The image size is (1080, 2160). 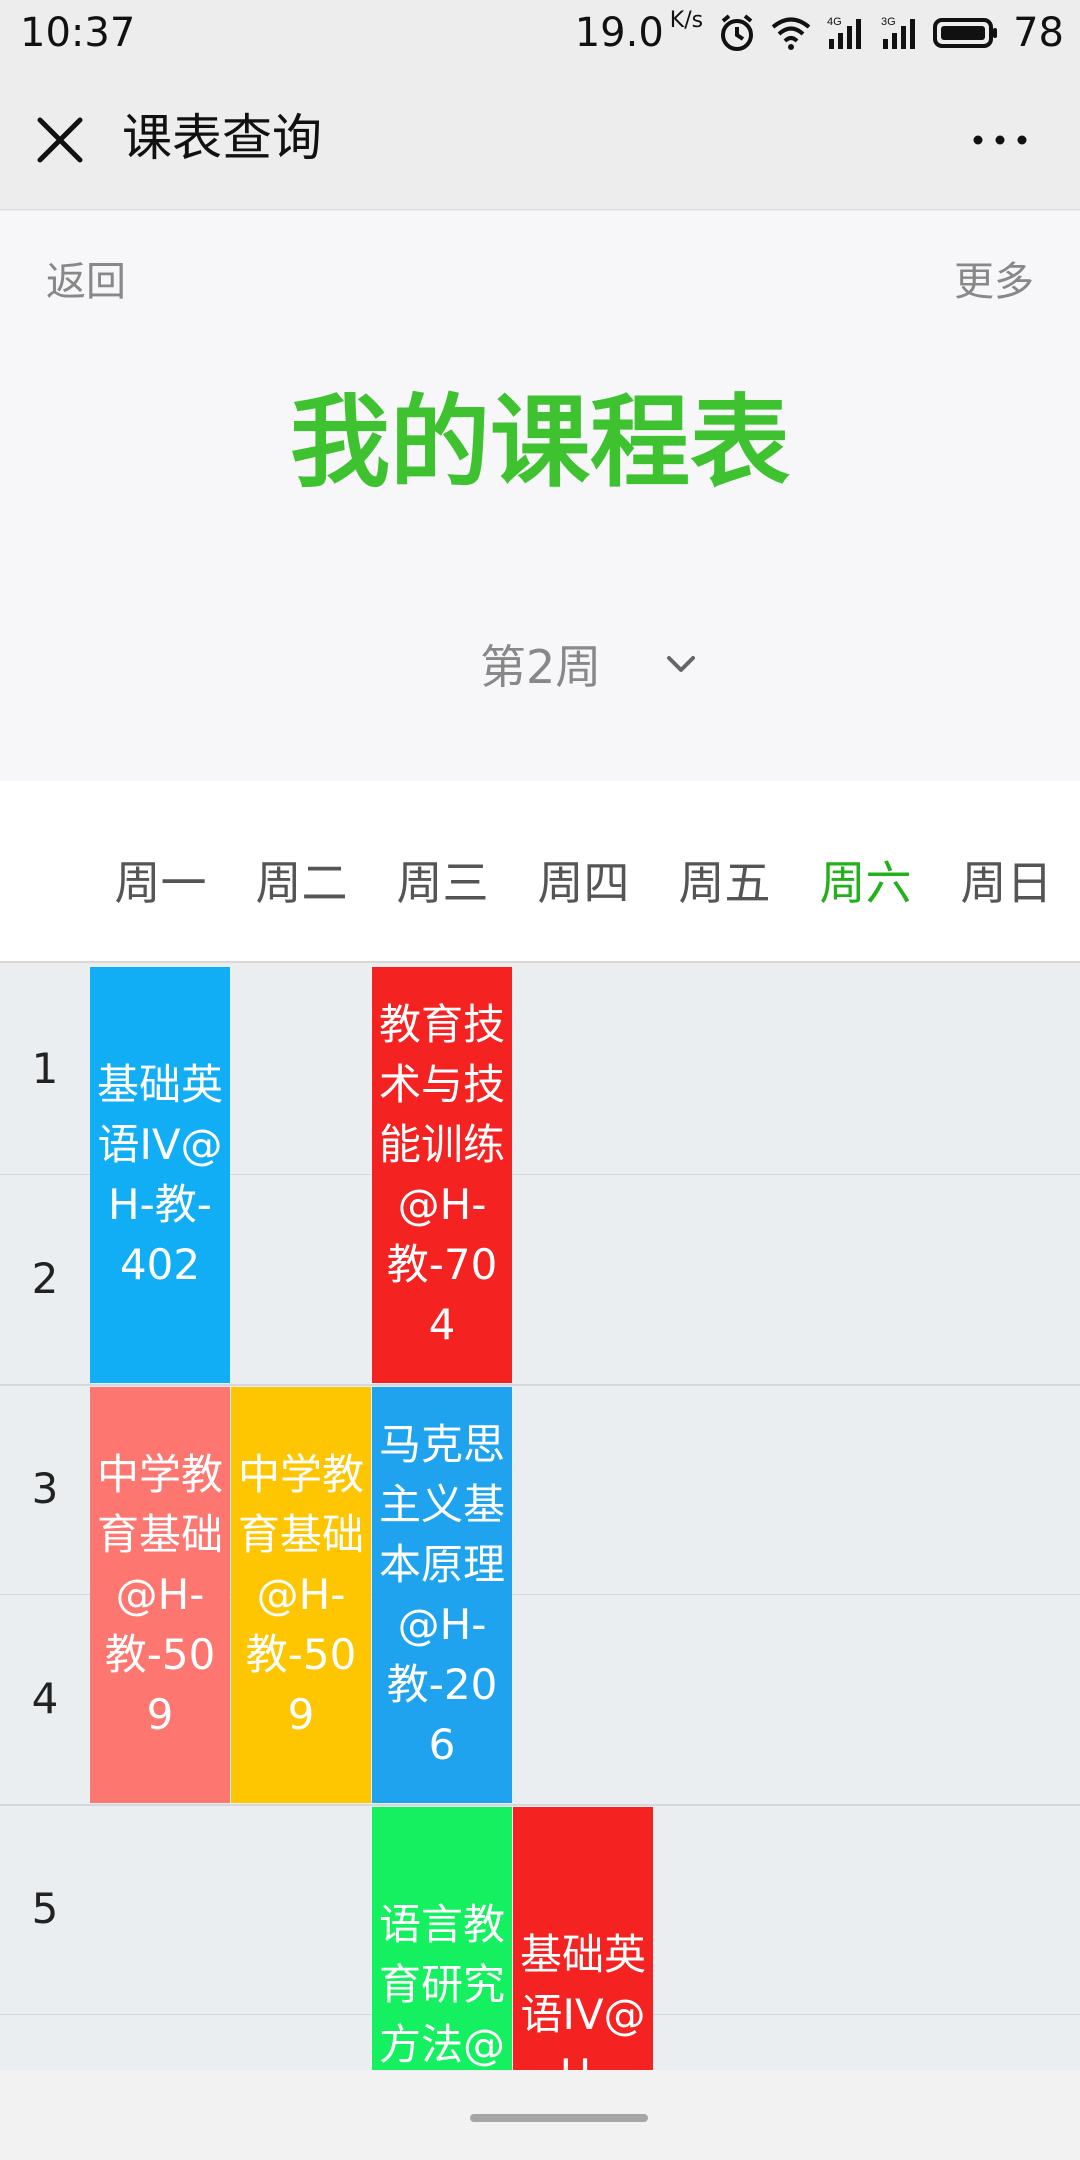 What do you see at coordinates (791, 33) in the screenshot?
I see `wifi-icon` at bounding box center [791, 33].